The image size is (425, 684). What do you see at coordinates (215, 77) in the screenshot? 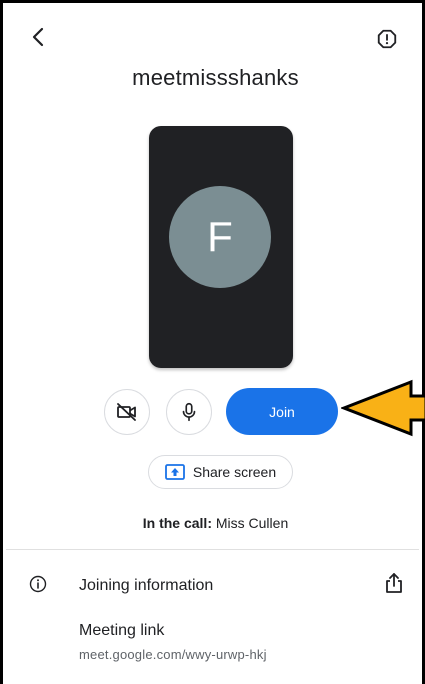
I see `meeting-title: meetmissshanks` at bounding box center [215, 77].